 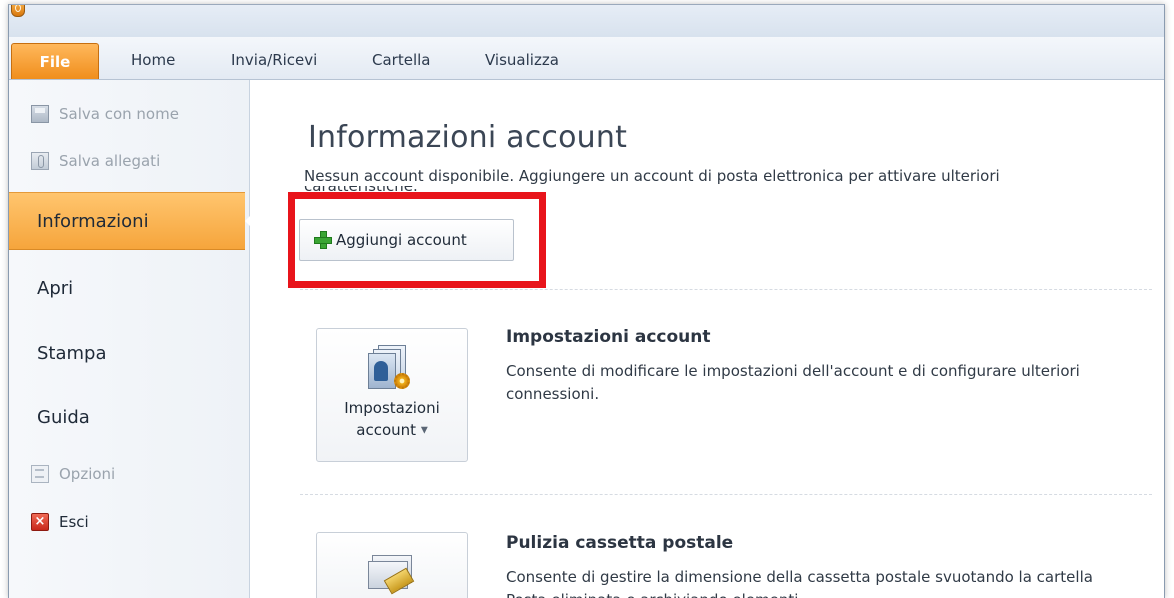 I want to click on options-icon, so click(x=40, y=474).